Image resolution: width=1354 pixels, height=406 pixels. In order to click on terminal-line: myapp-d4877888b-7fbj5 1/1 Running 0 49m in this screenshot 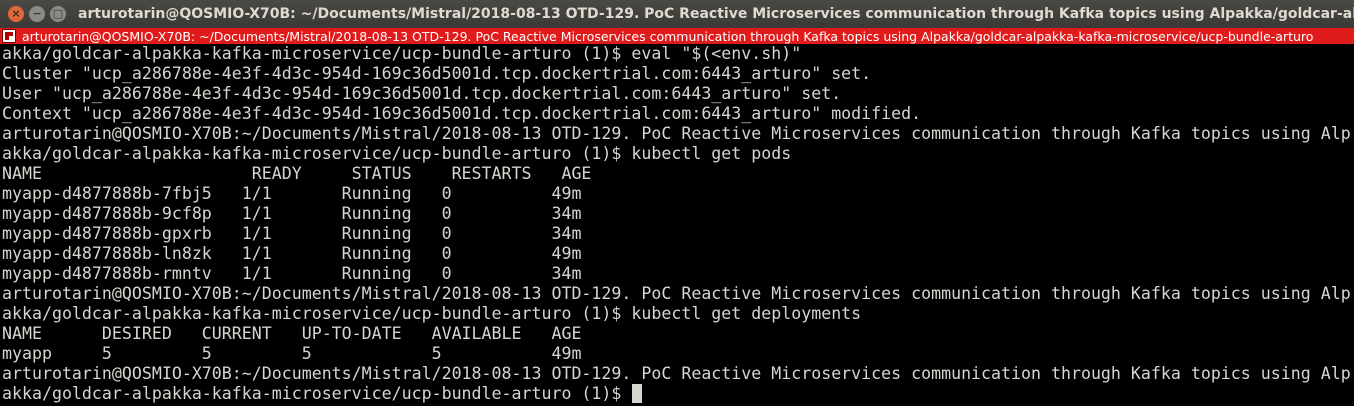, I will do `click(292, 193)`.